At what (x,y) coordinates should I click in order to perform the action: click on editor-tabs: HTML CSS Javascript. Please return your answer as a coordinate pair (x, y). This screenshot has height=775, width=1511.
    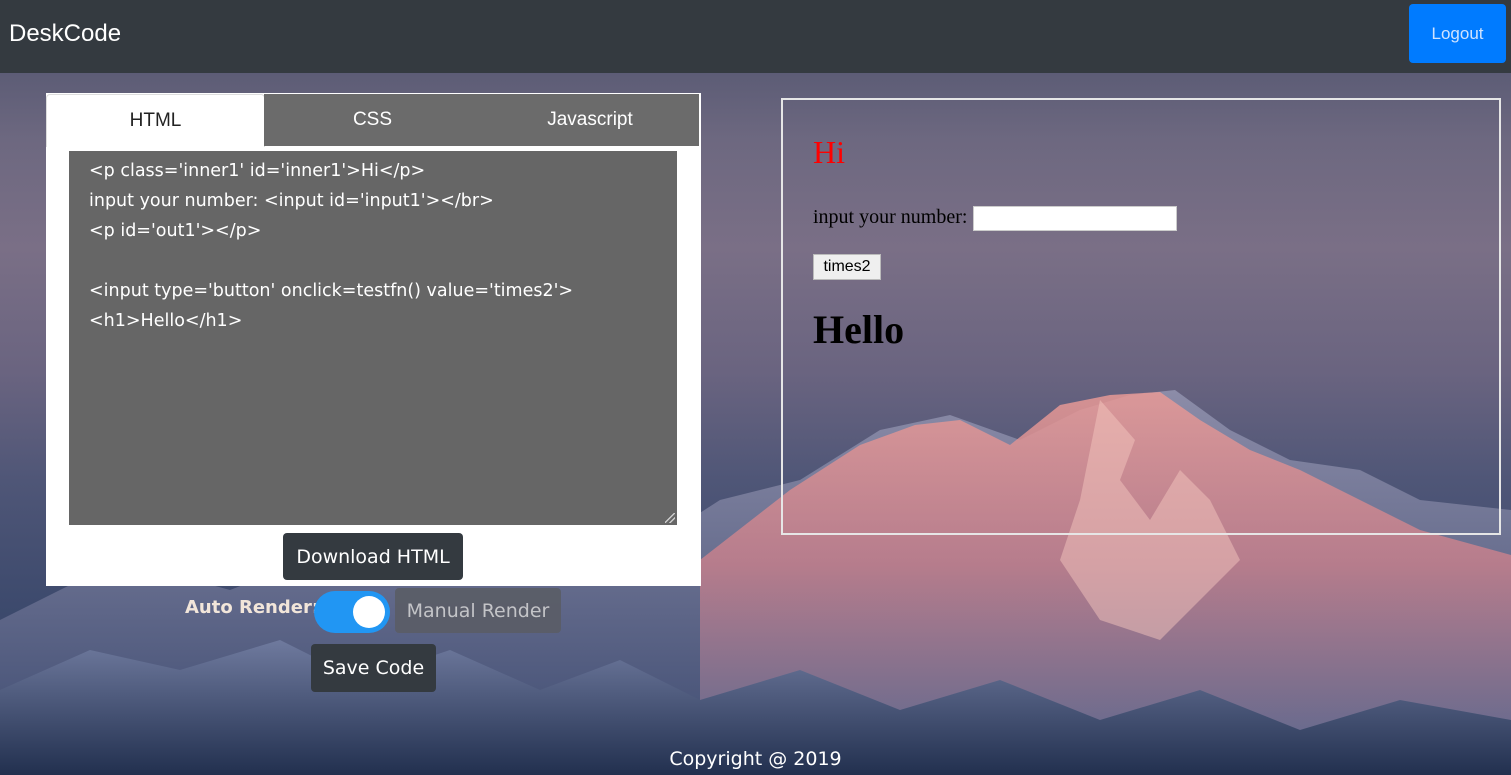
    Looking at the image, I should click on (373, 120).